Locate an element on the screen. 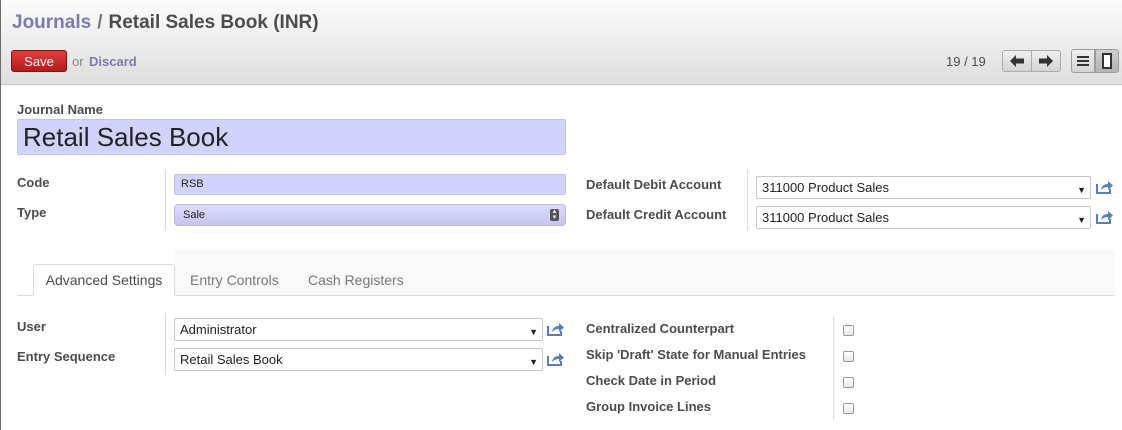 Image resolution: width=1122 pixels, height=430 pixels. entry-sequence-label: Entry Sequence is located at coordinates (66, 356).